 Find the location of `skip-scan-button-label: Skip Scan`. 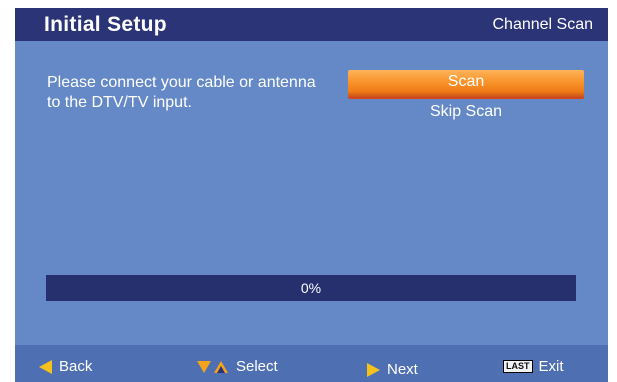

skip-scan-button-label: Skip Scan is located at coordinates (466, 111).